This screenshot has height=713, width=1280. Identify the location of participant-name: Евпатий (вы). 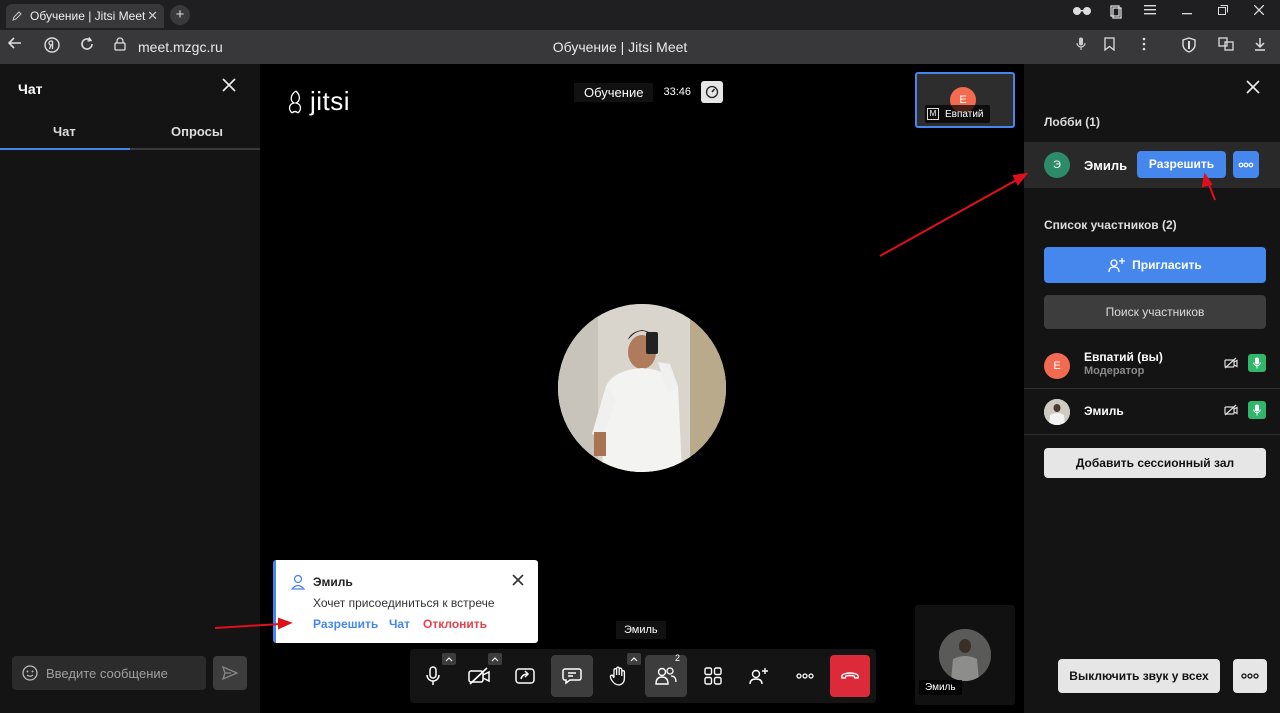
(1123, 357).